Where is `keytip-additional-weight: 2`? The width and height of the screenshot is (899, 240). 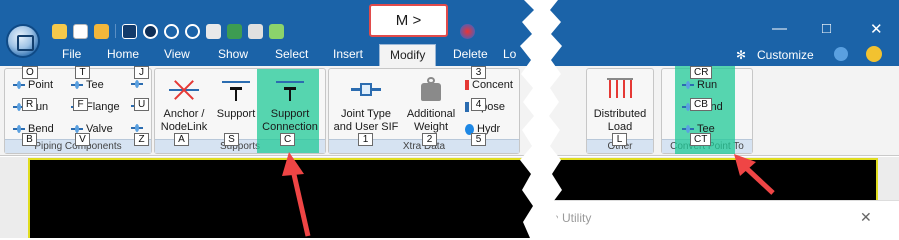 keytip-additional-weight: 2 is located at coordinates (429, 139).